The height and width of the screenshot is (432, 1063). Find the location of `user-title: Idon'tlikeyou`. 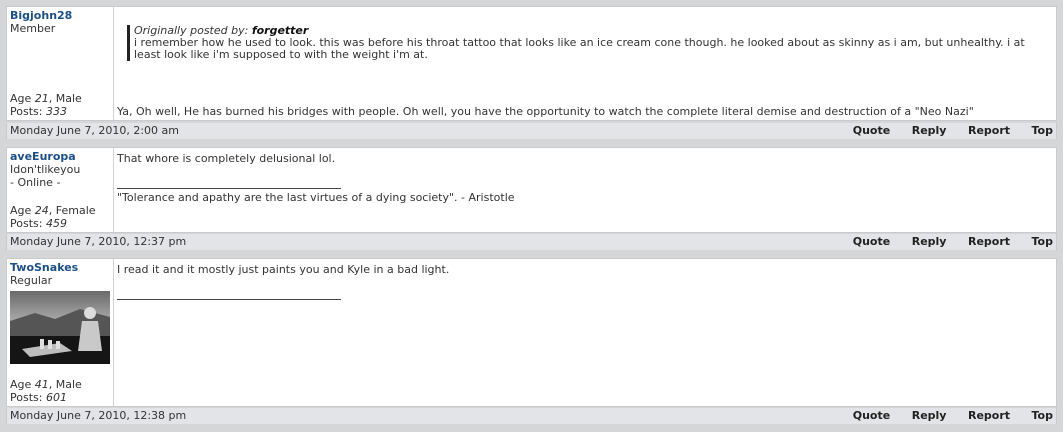

user-title: Idon'tlikeyou is located at coordinates (45, 169).